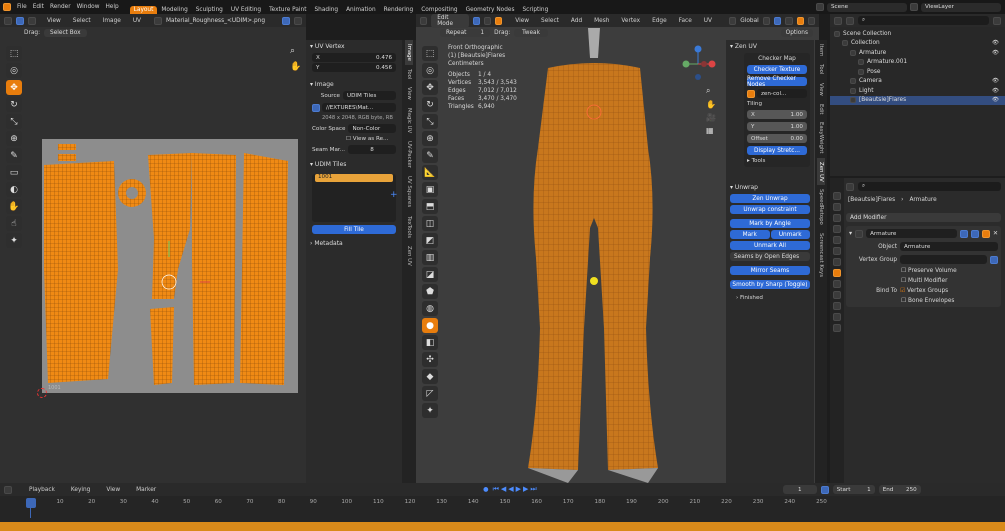 The height and width of the screenshot is (531, 1005). I want to click on outliner-item-light: Light 👁, so click(917, 91).